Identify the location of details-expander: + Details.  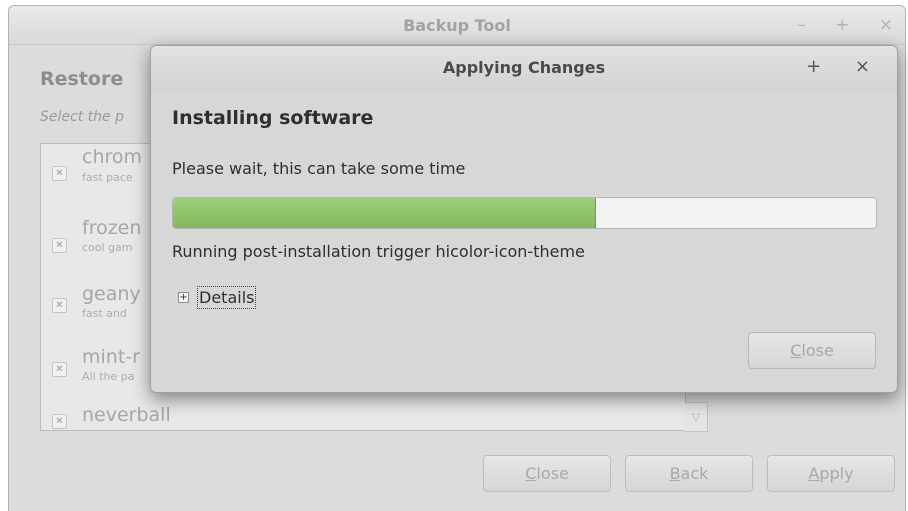
(217, 297).